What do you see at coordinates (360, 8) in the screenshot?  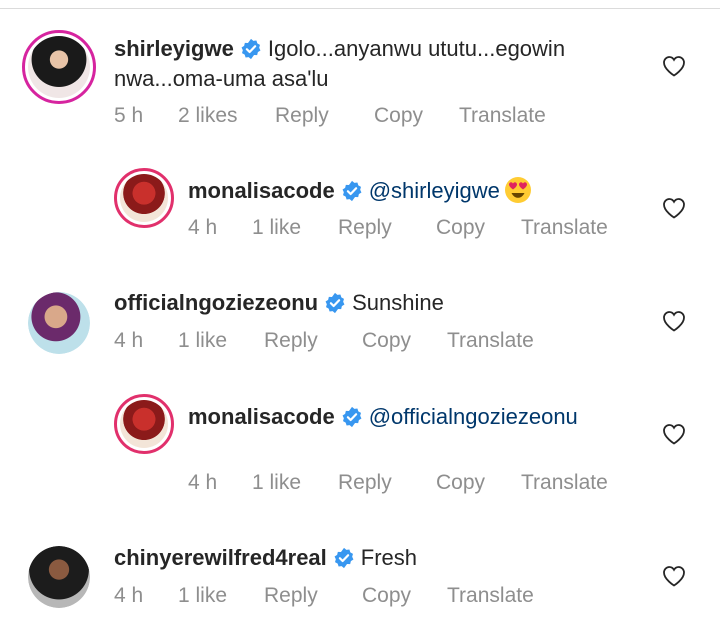 I see `top-divider` at bounding box center [360, 8].